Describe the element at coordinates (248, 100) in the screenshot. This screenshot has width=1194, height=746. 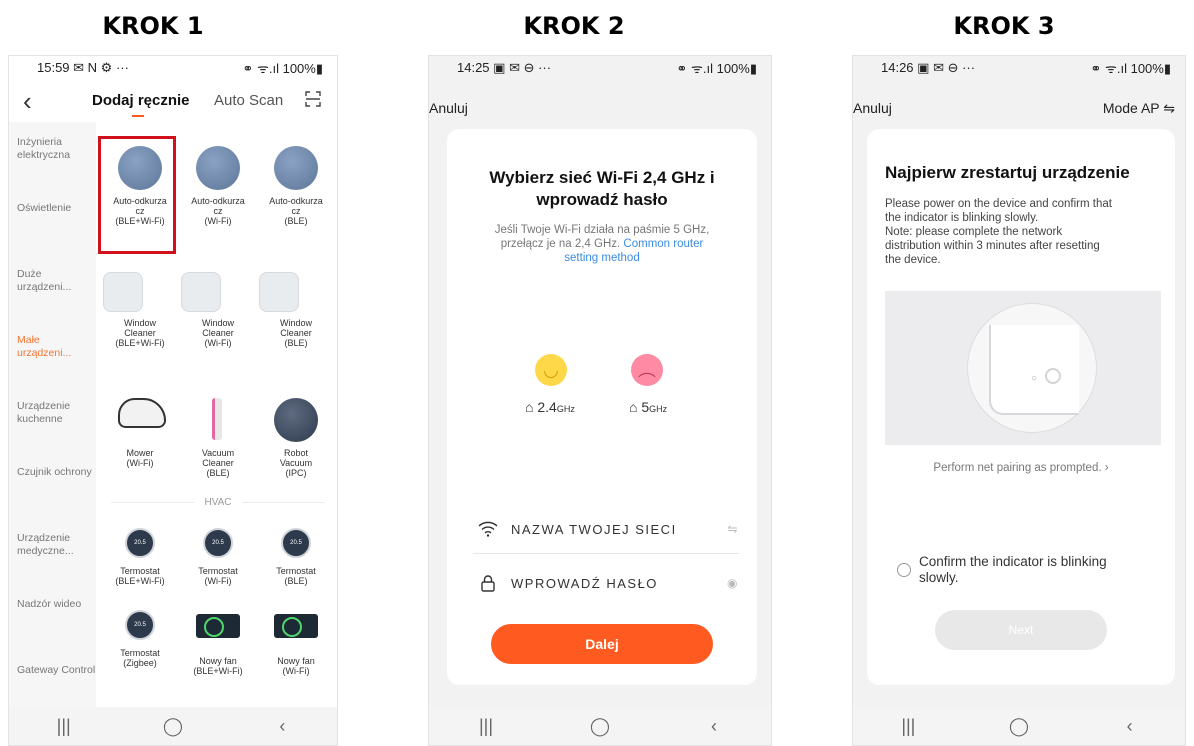
I see `tab-auto-scan: Auto Scan` at that location.